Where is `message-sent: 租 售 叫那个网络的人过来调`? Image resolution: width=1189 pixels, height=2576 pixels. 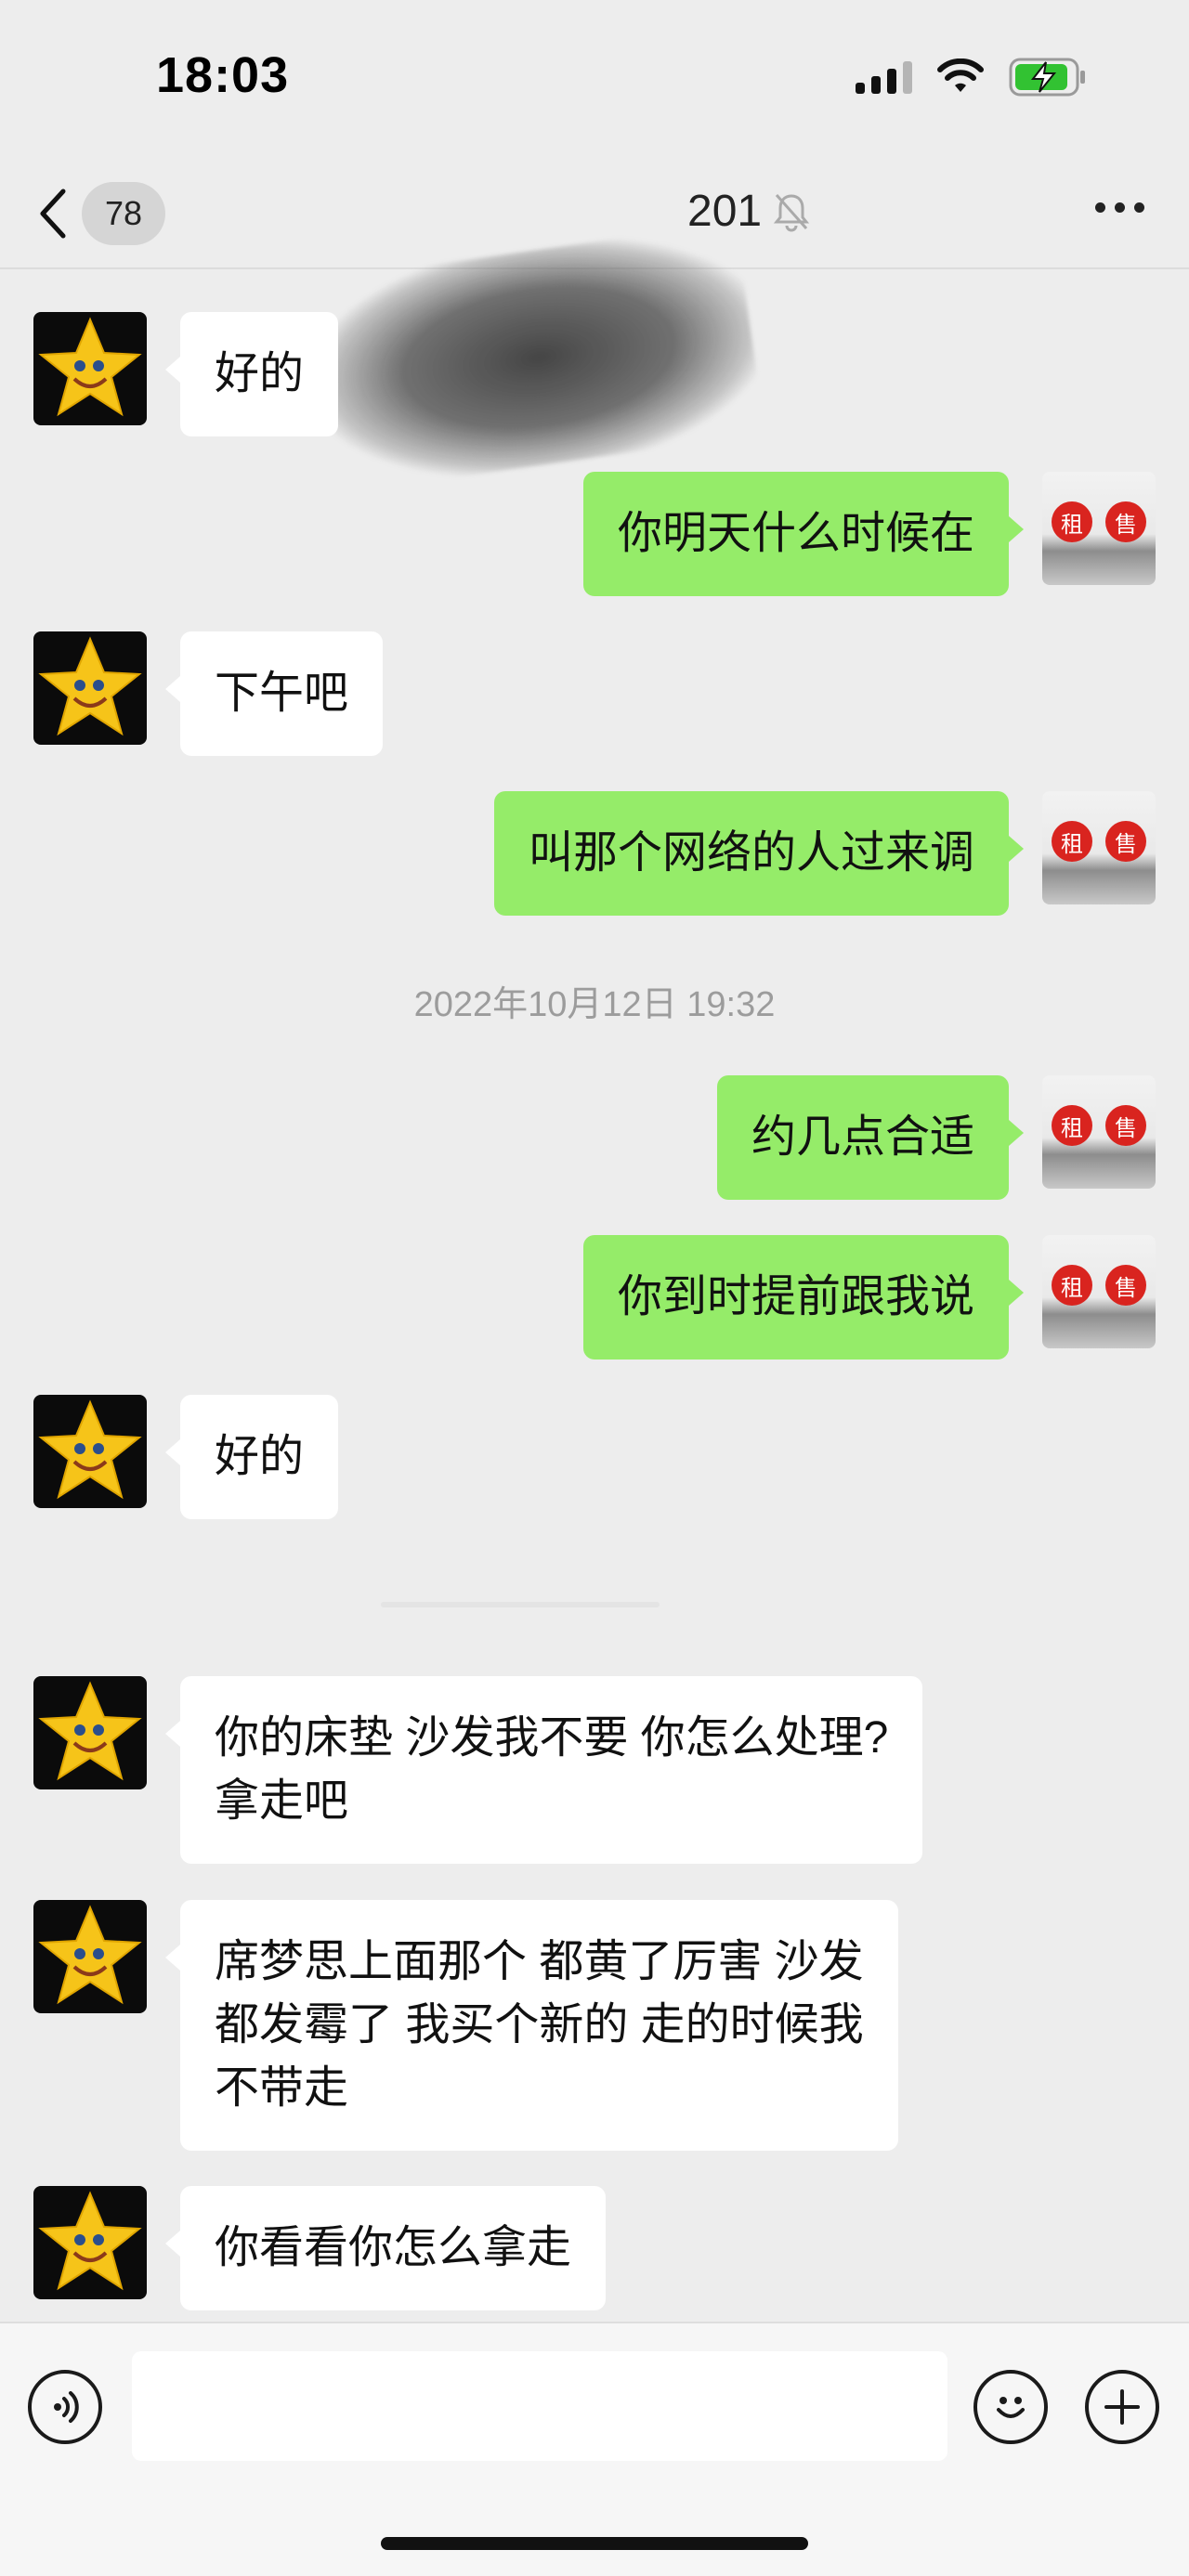
message-sent: 租 售 叫那个网络的人过来调 is located at coordinates (825, 853).